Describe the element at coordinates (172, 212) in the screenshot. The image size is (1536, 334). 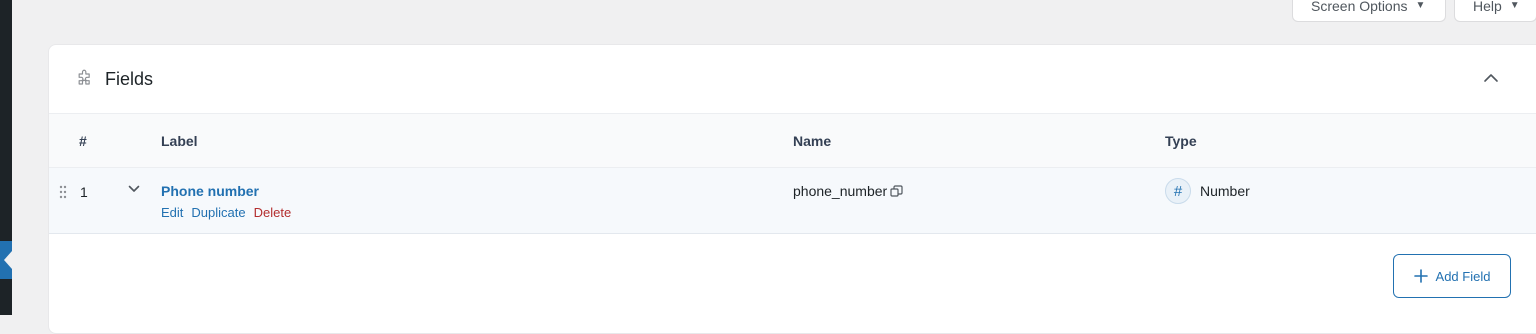
I see `edit-link: Edit` at that location.